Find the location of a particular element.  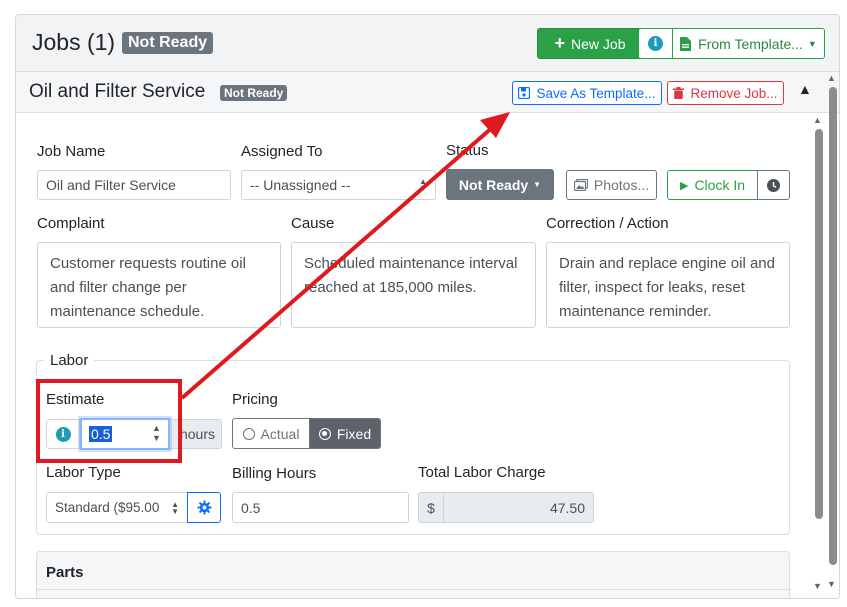

template-info-button: i is located at coordinates (656, 43).